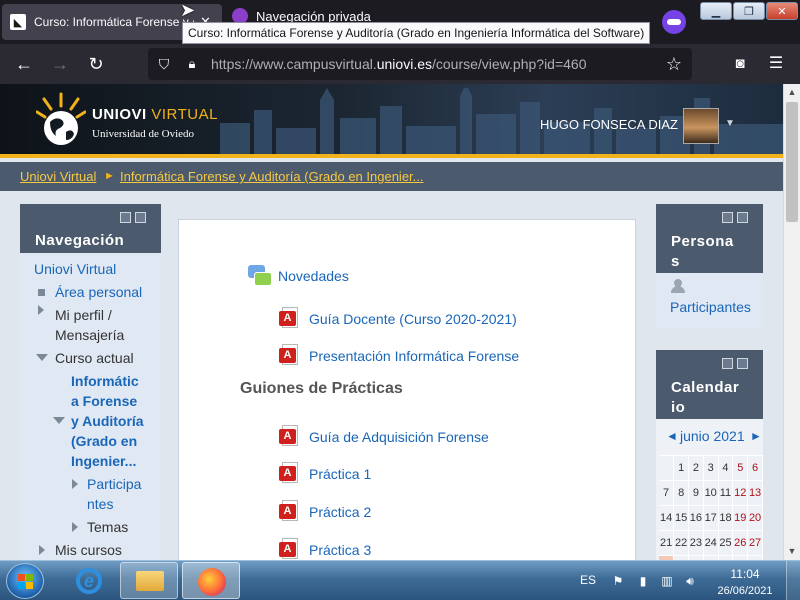 This screenshot has height=600, width=800. What do you see at coordinates (740, 493) in the screenshot?
I see `calendar-day: 12` at bounding box center [740, 493].